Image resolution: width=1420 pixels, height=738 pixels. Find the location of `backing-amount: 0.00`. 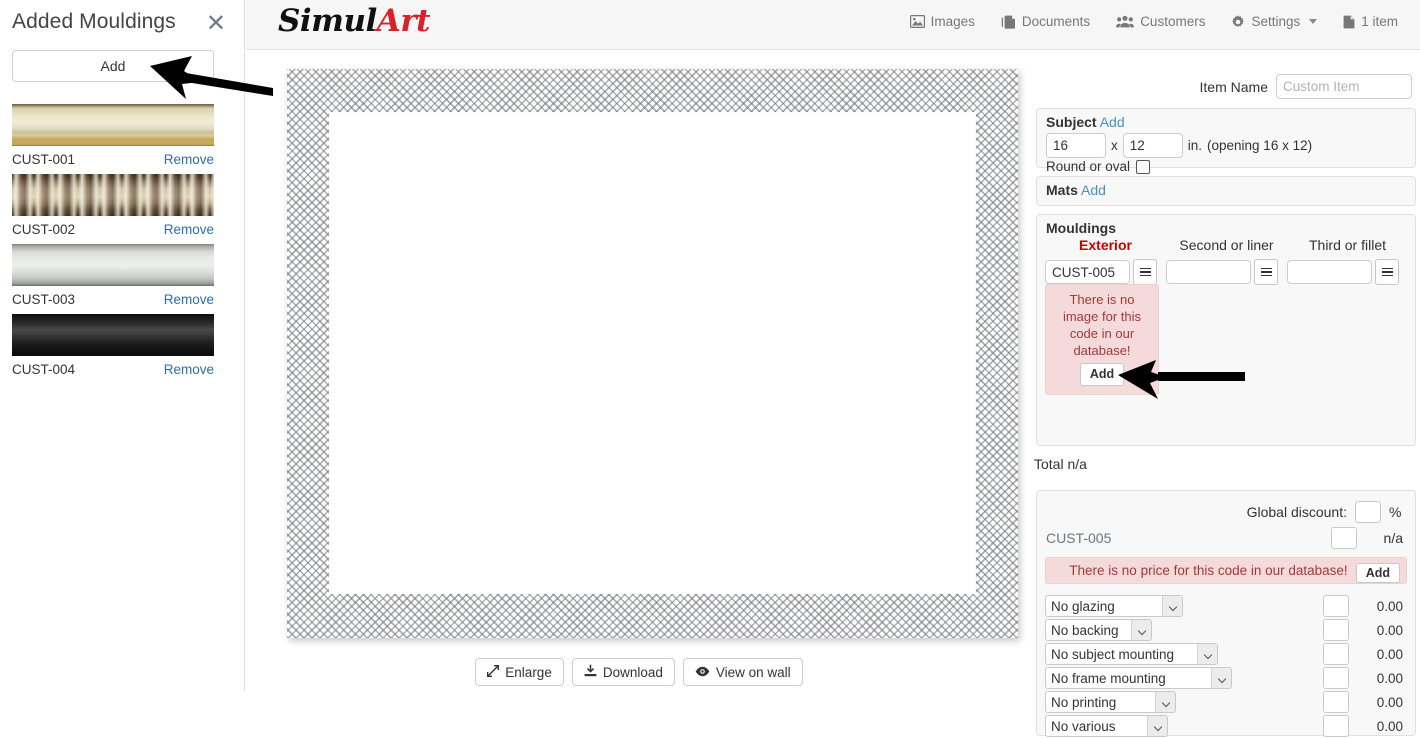

backing-amount: 0.00 is located at coordinates (1389, 630).